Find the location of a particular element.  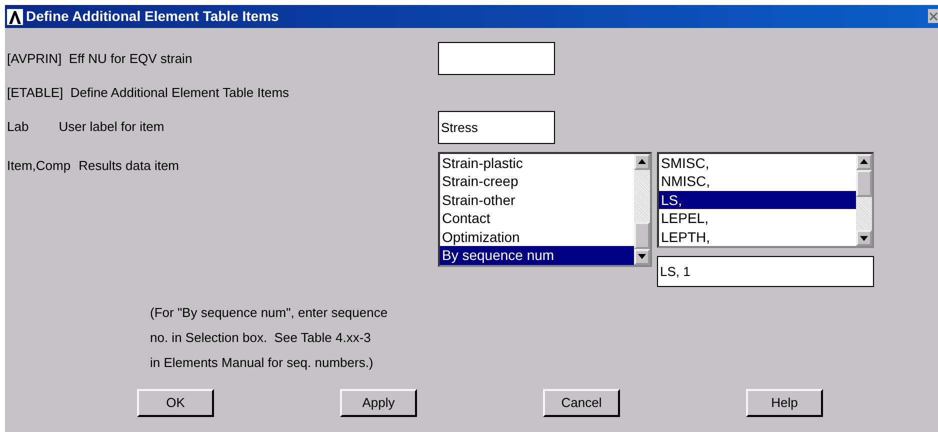

dialog-button: OK is located at coordinates (175, 403).